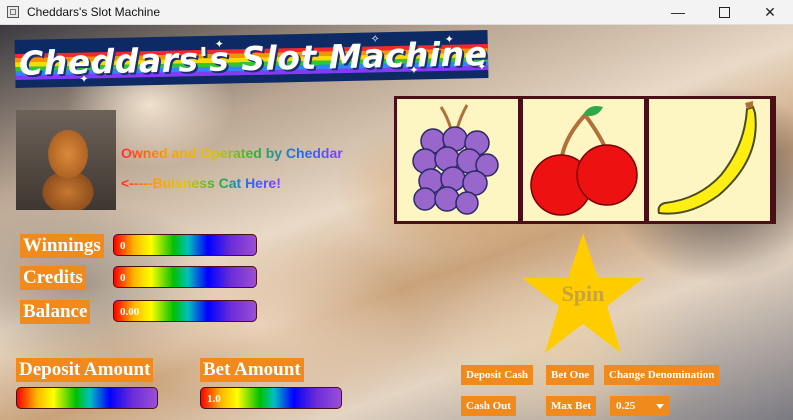 The height and width of the screenshot is (420, 793). What do you see at coordinates (62, 246) in the screenshot?
I see `winnings-label: Winnings` at bounding box center [62, 246].